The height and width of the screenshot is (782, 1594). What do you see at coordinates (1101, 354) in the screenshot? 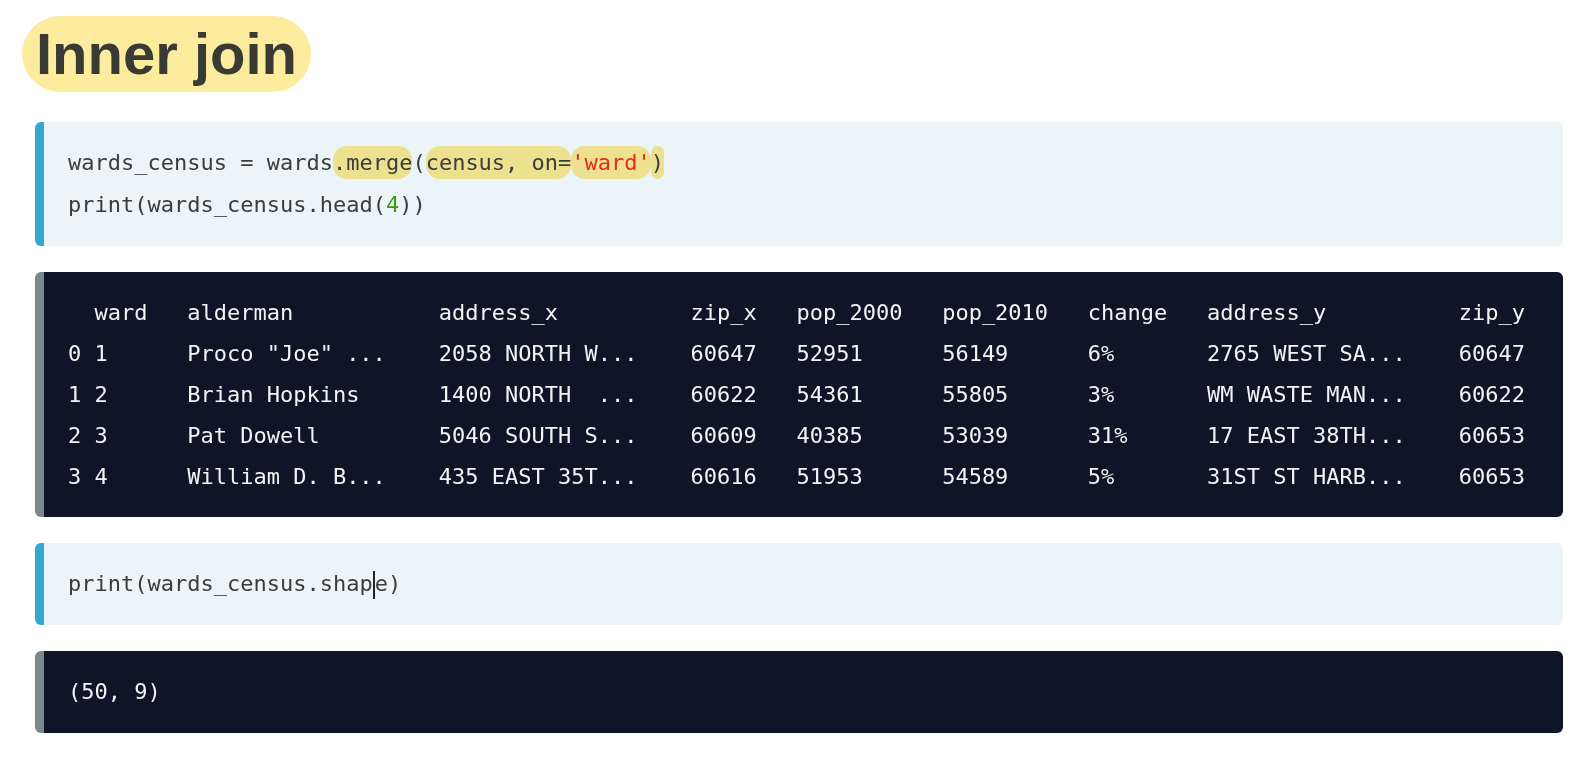
I see `table-cell-text: 6%` at bounding box center [1101, 354].